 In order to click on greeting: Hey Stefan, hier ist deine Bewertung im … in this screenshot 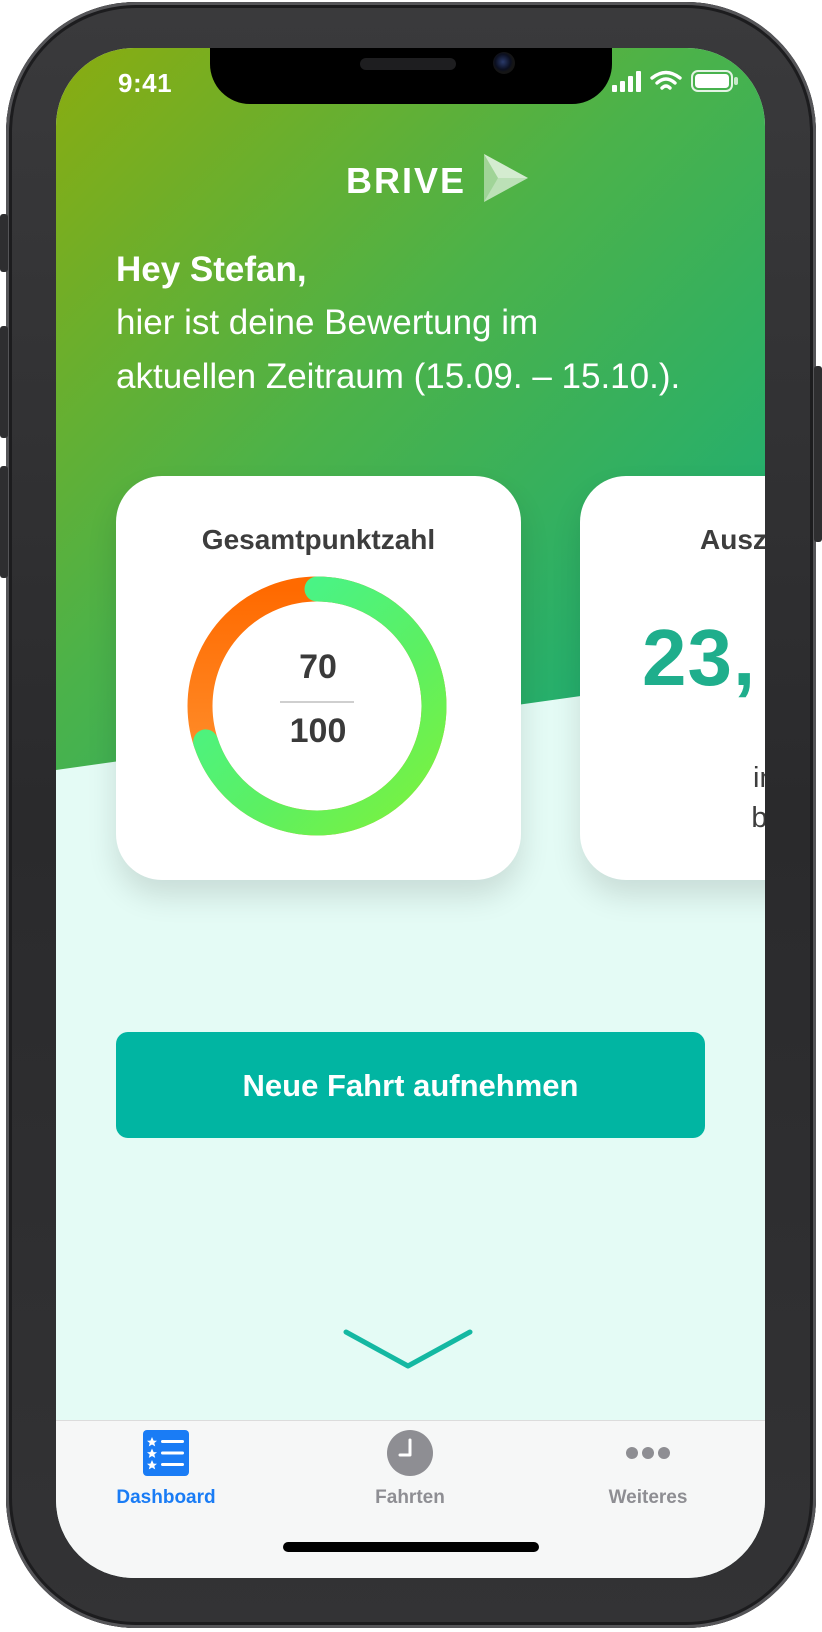, I will do `click(426, 324)`.